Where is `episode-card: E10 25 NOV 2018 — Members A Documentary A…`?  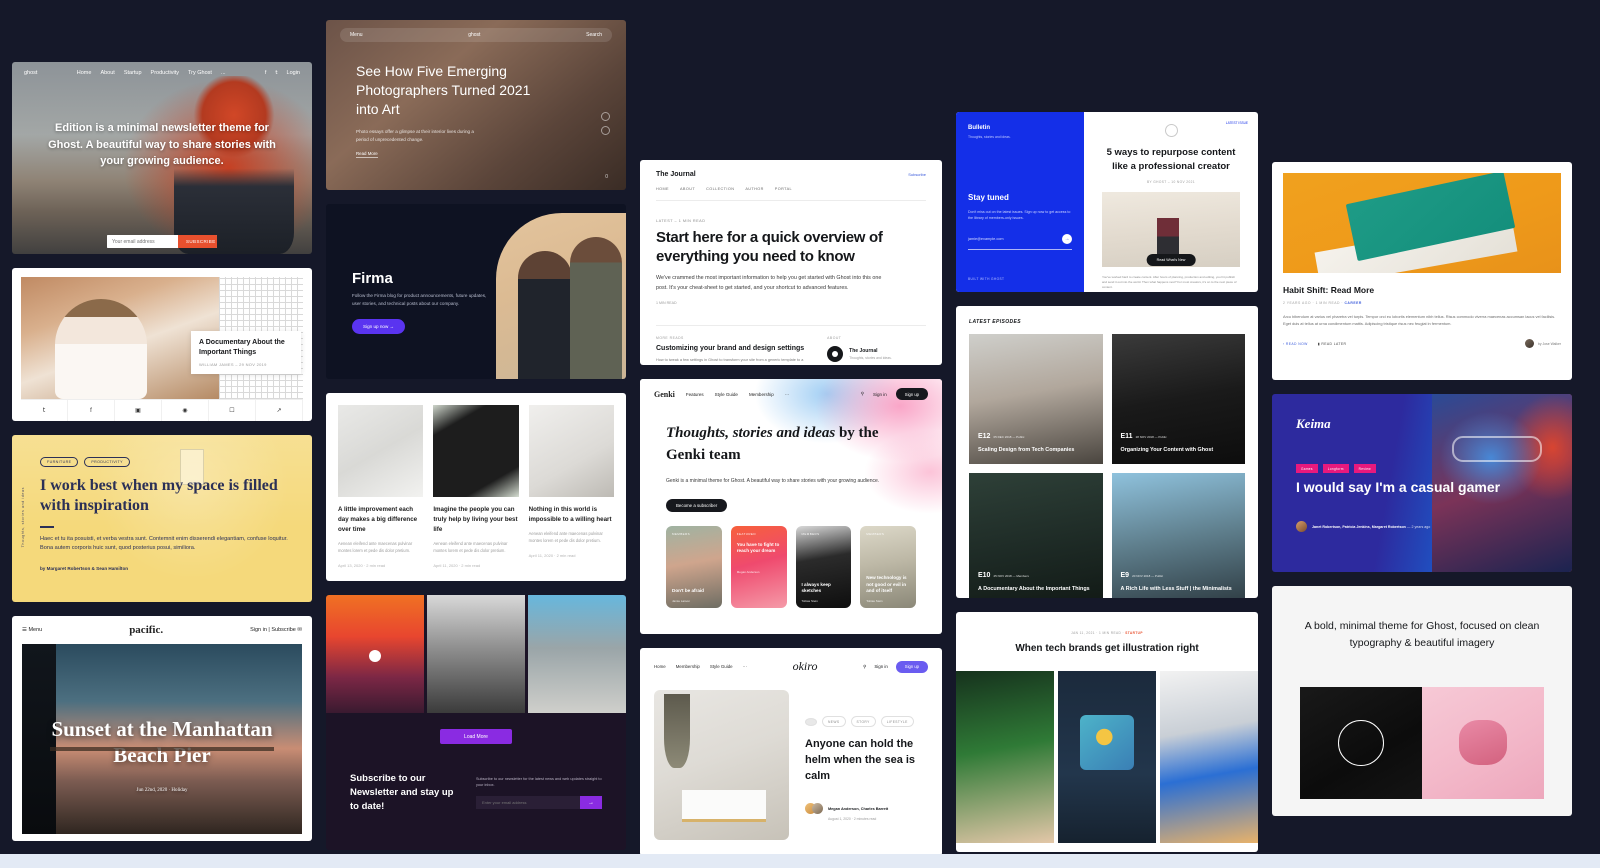 episode-card: E10 25 NOV 2018 — Members A Documentary A… is located at coordinates (1036, 535).